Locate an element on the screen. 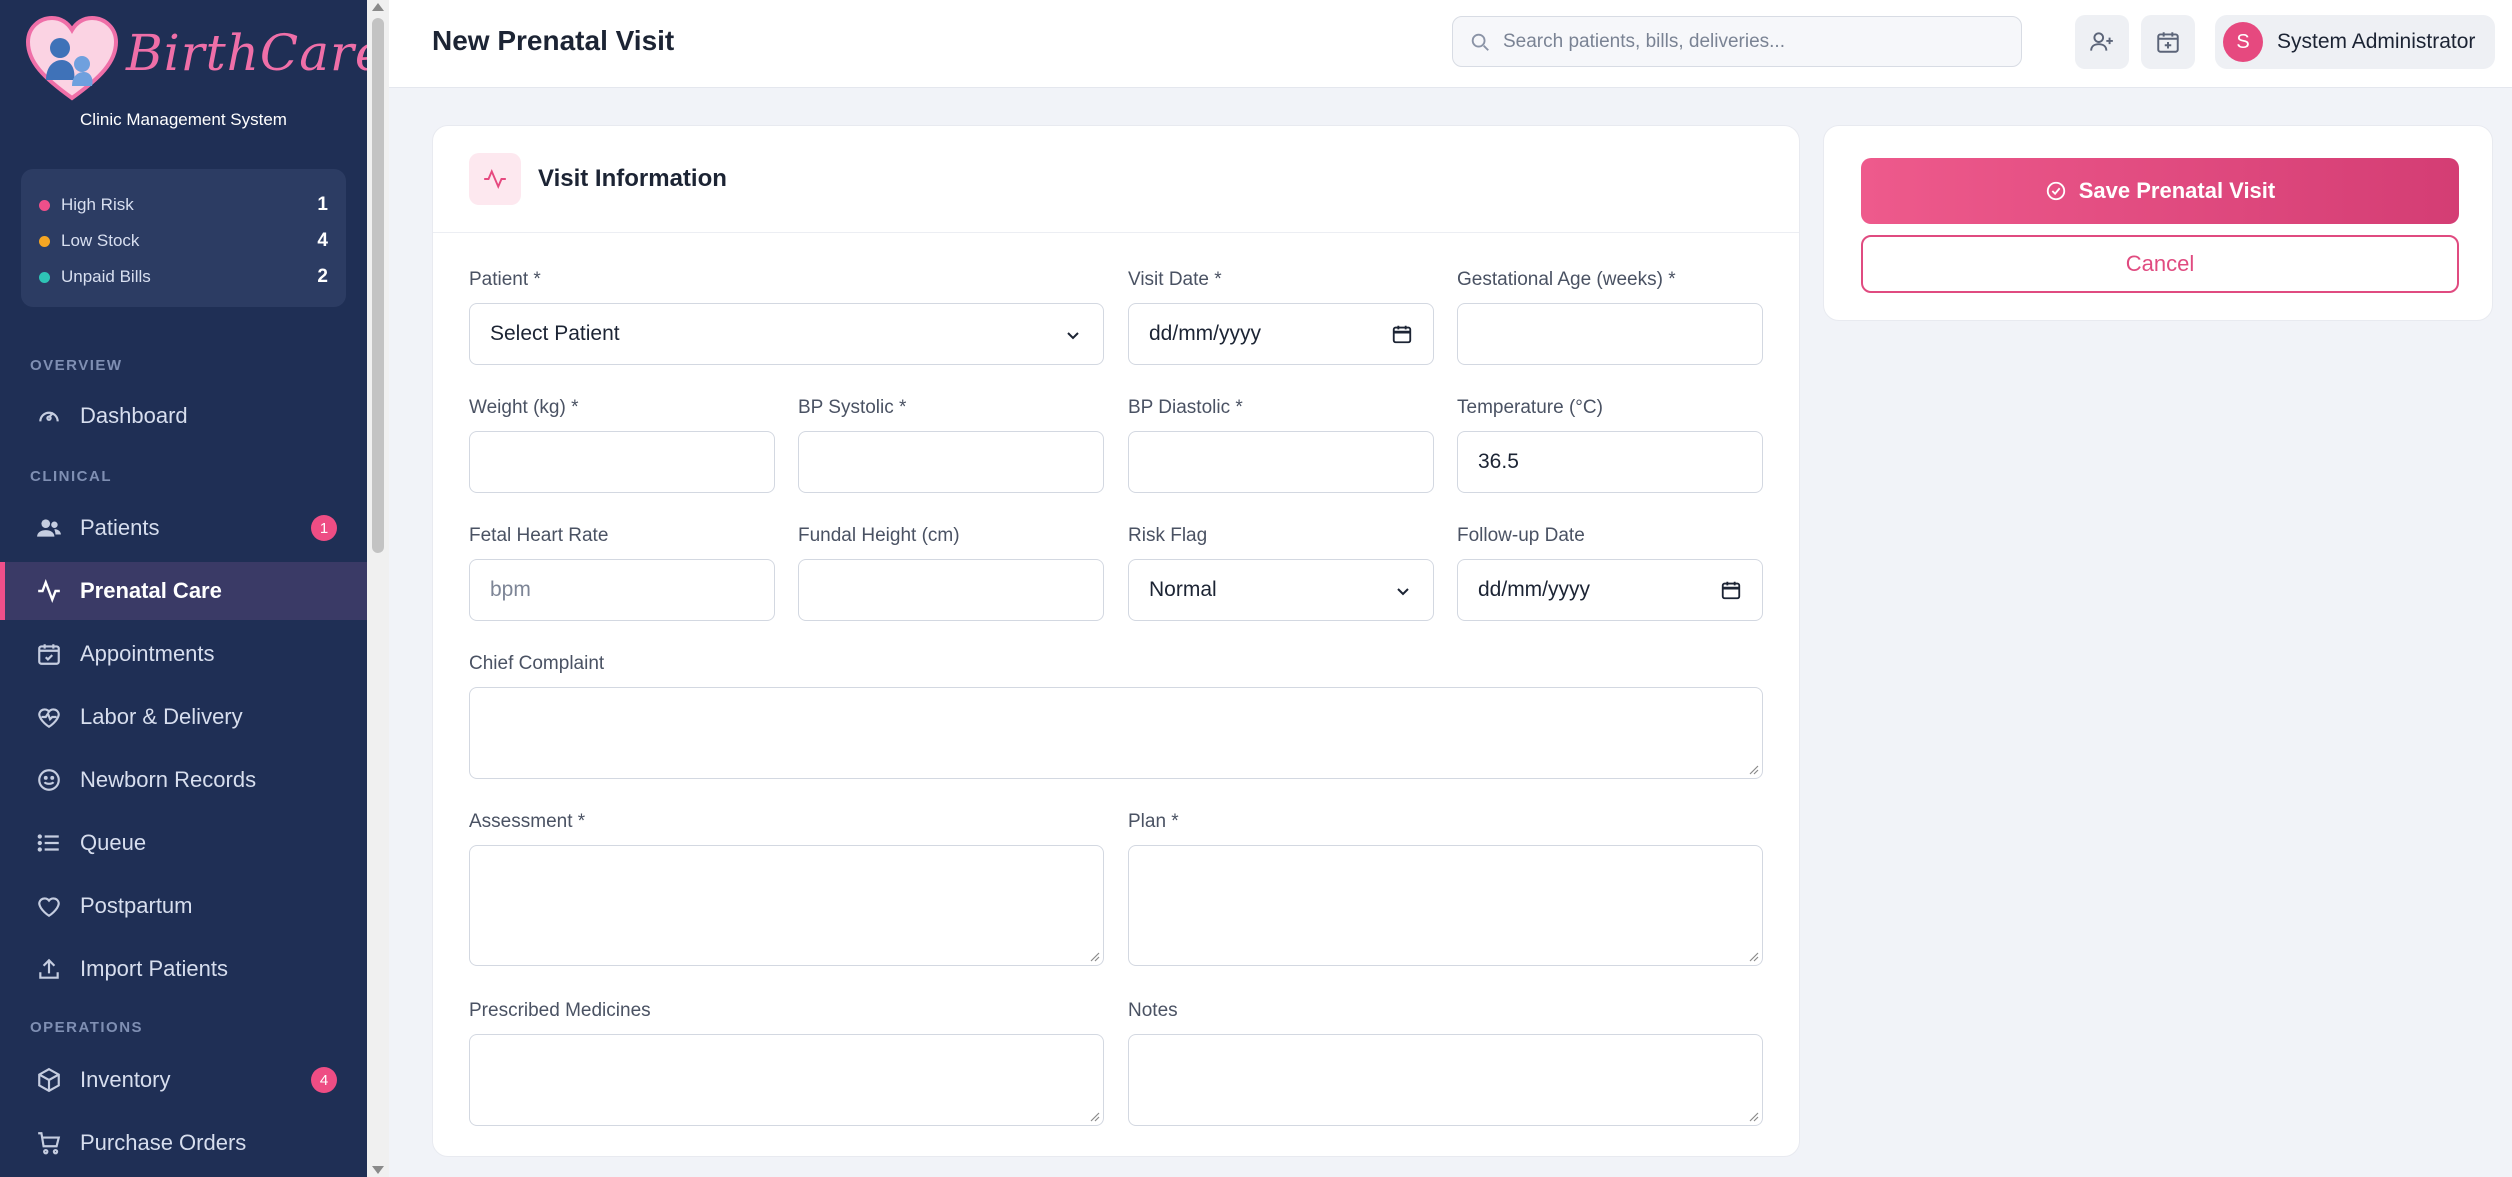  user-menu: S System Administrator is located at coordinates (2355, 42).